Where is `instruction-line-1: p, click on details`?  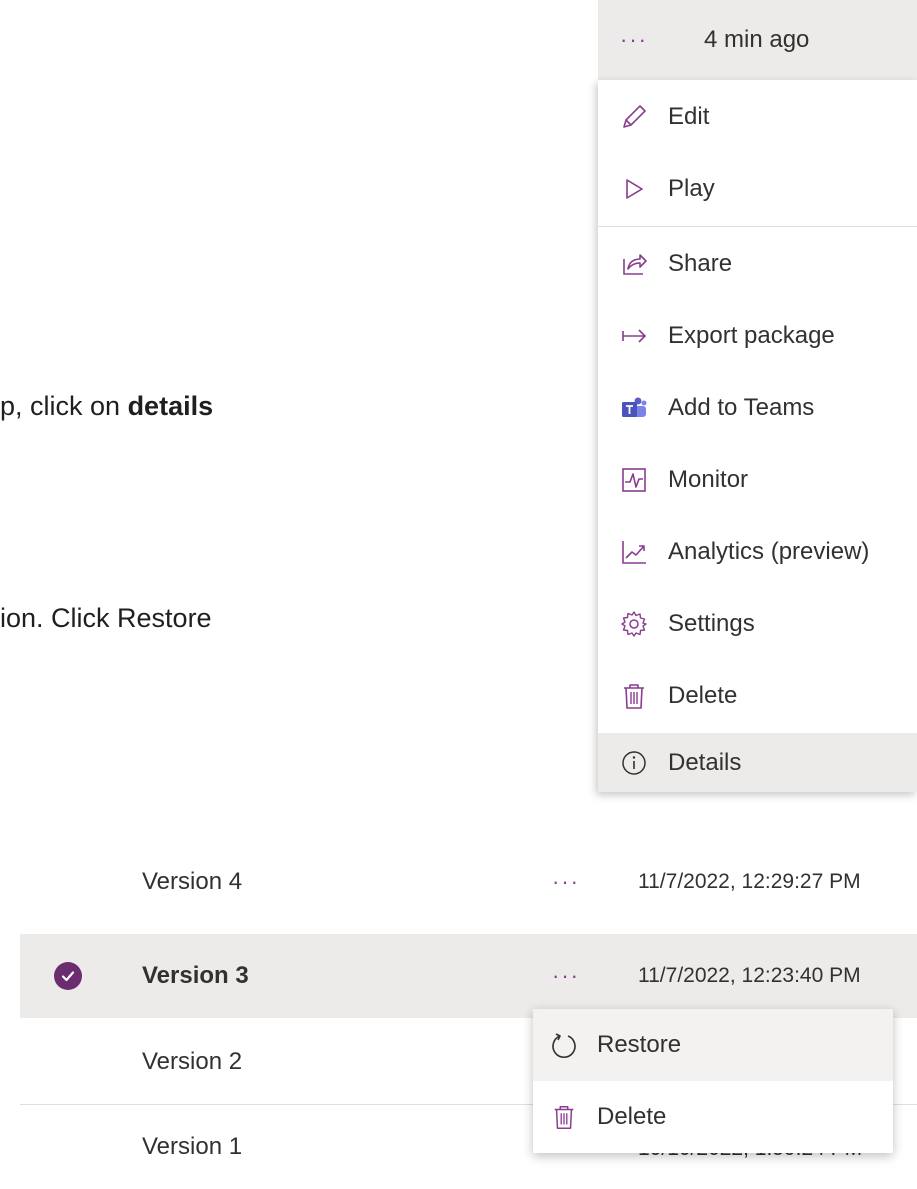
instruction-line-1: p, click on details is located at coordinates (106, 406).